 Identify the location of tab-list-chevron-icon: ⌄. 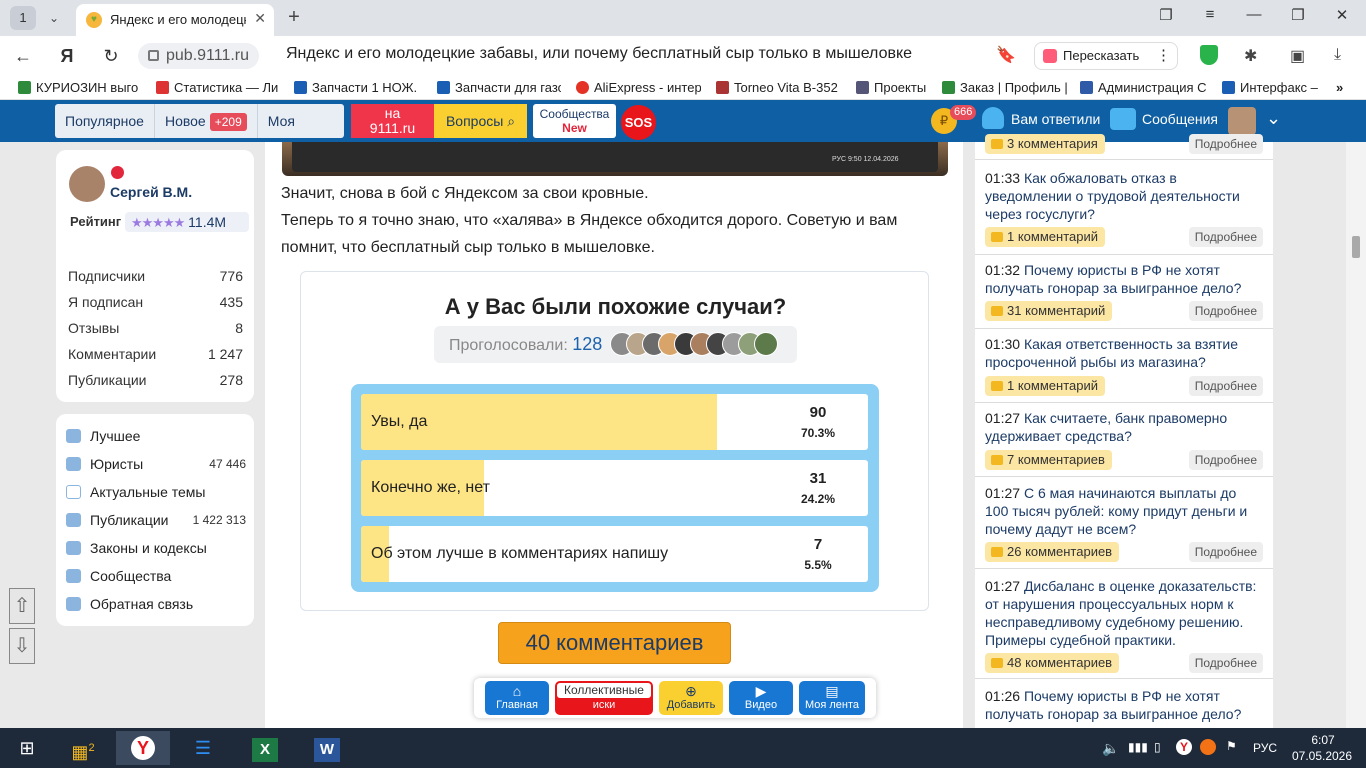
(54, 18).